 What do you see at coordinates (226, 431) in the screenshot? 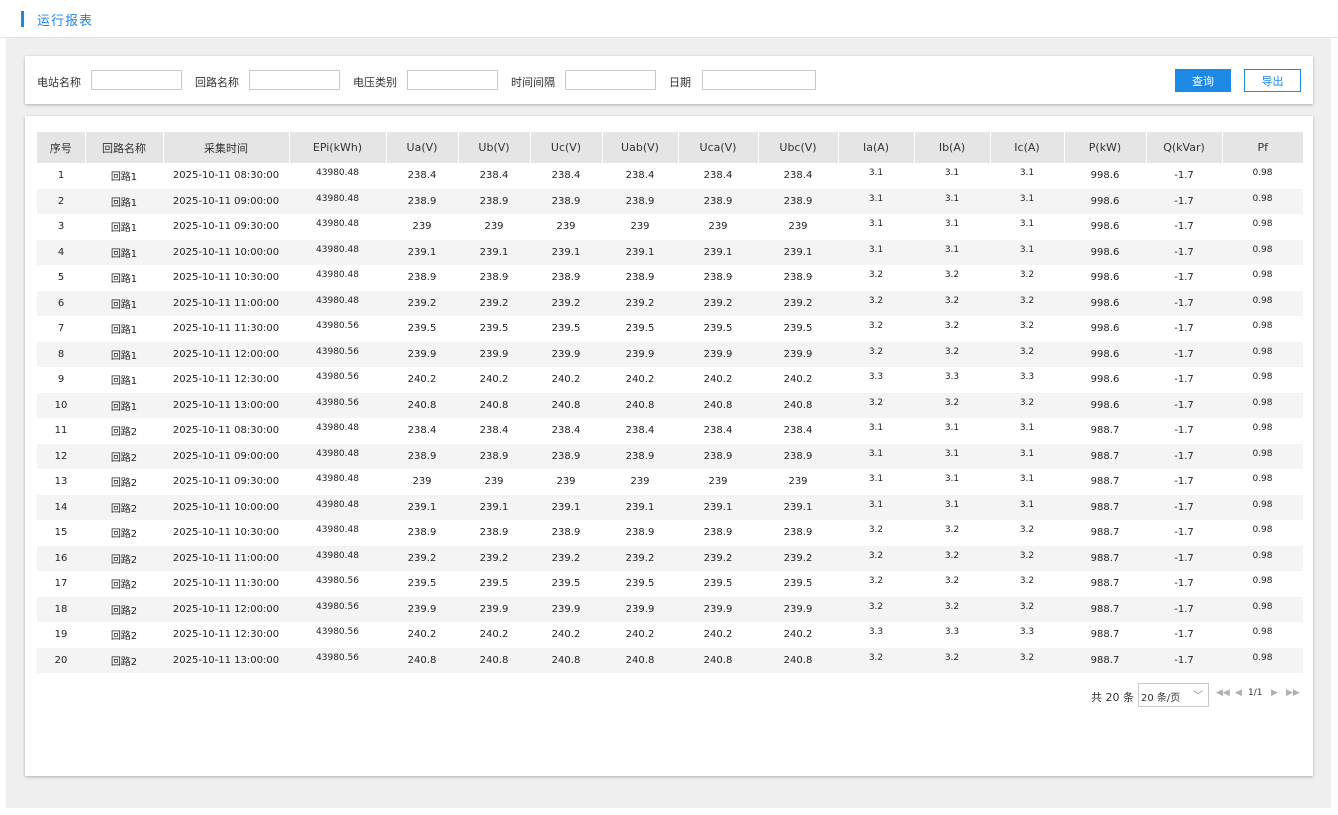
I see `table-cell: 2025-10-11 08:30:00` at bounding box center [226, 431].